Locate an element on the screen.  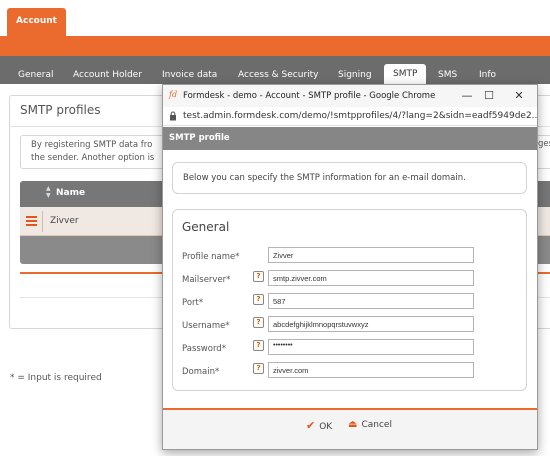
drag-handle-icon is located at coordinates (31, 221).